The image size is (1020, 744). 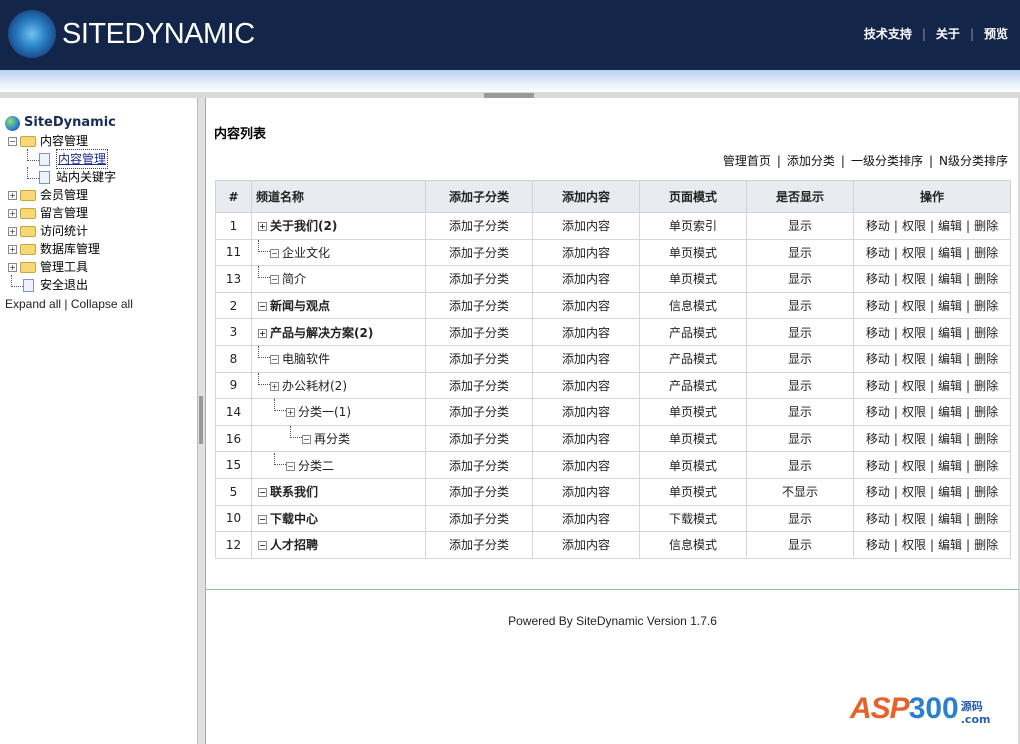 I want to click on link-admin-home: 管理首页, so click(x=747, y=161).